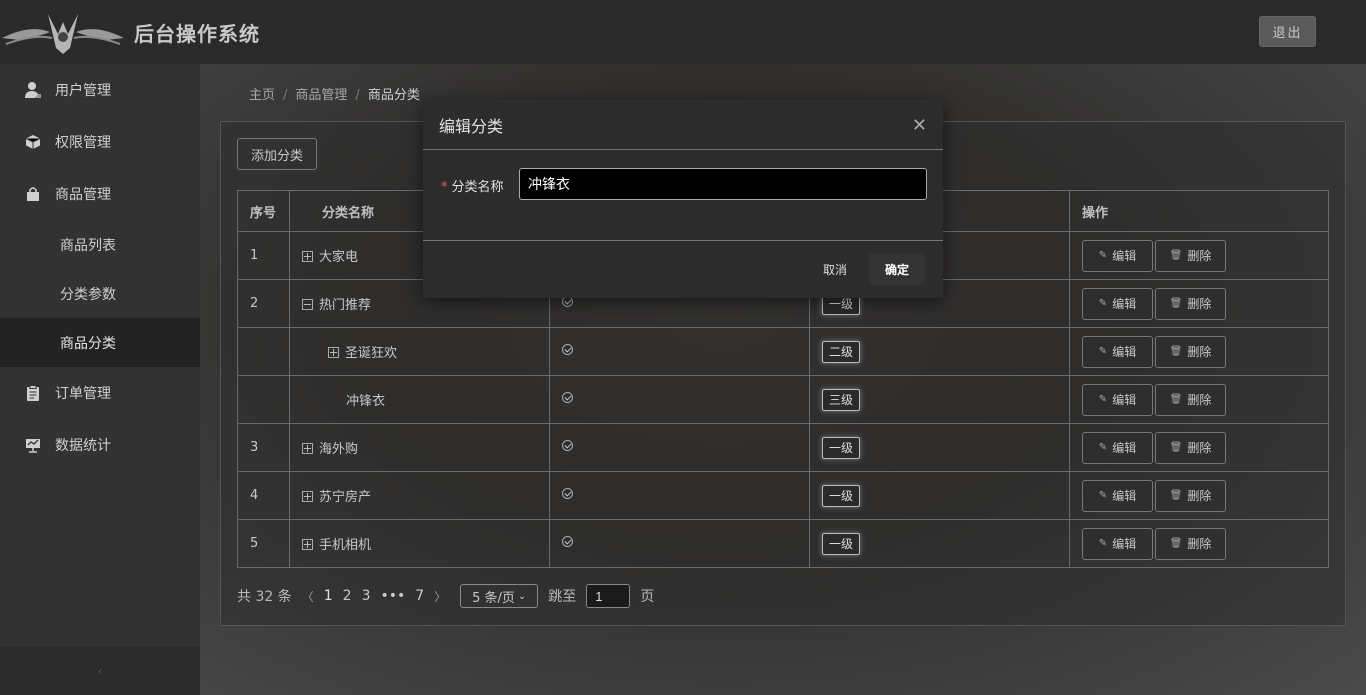 Image resolution: width=1366 pixels, height=695 pixels. Describe the element at coordinates (522, 596) in the screenshot. I see `chevron-down-icon: ⌄` at that location.